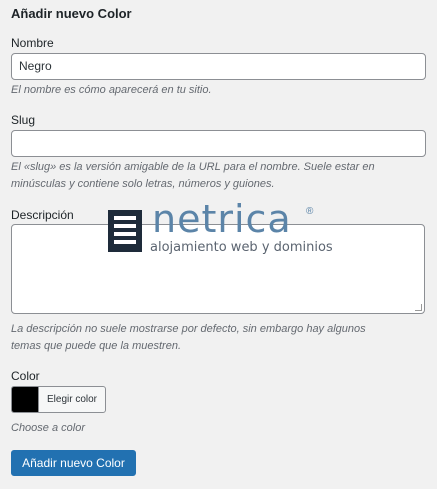 The height and width of the screenshot is (489, 437). What do you see at coordinates (25, 399) in the screenshot?
I see `color-swatch` at bounding box center [25, 399].